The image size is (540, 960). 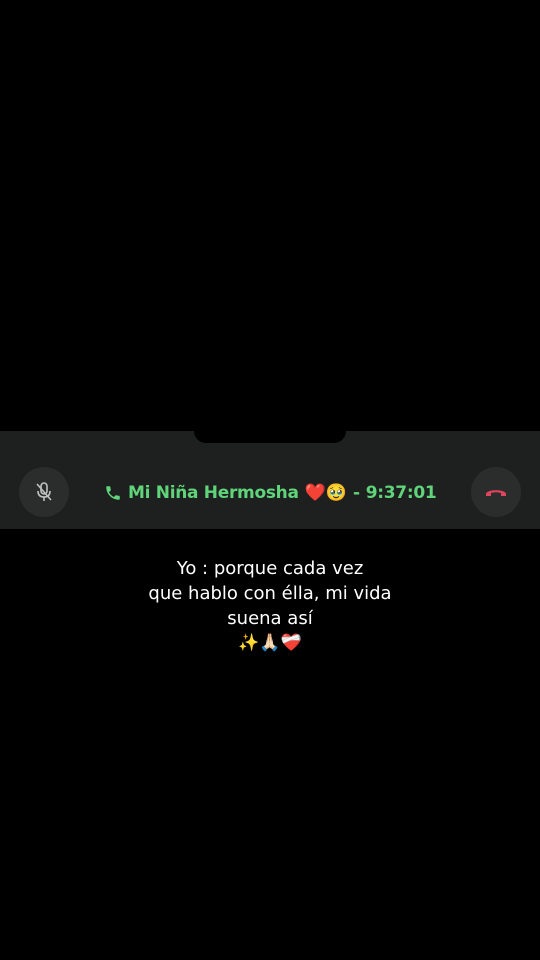 What do you see at coordinates (270, 643) in the screenshot?
I see `caption-emojis: ✨🙏🏻❤️‍🩹` at bounding box center [270, 643].